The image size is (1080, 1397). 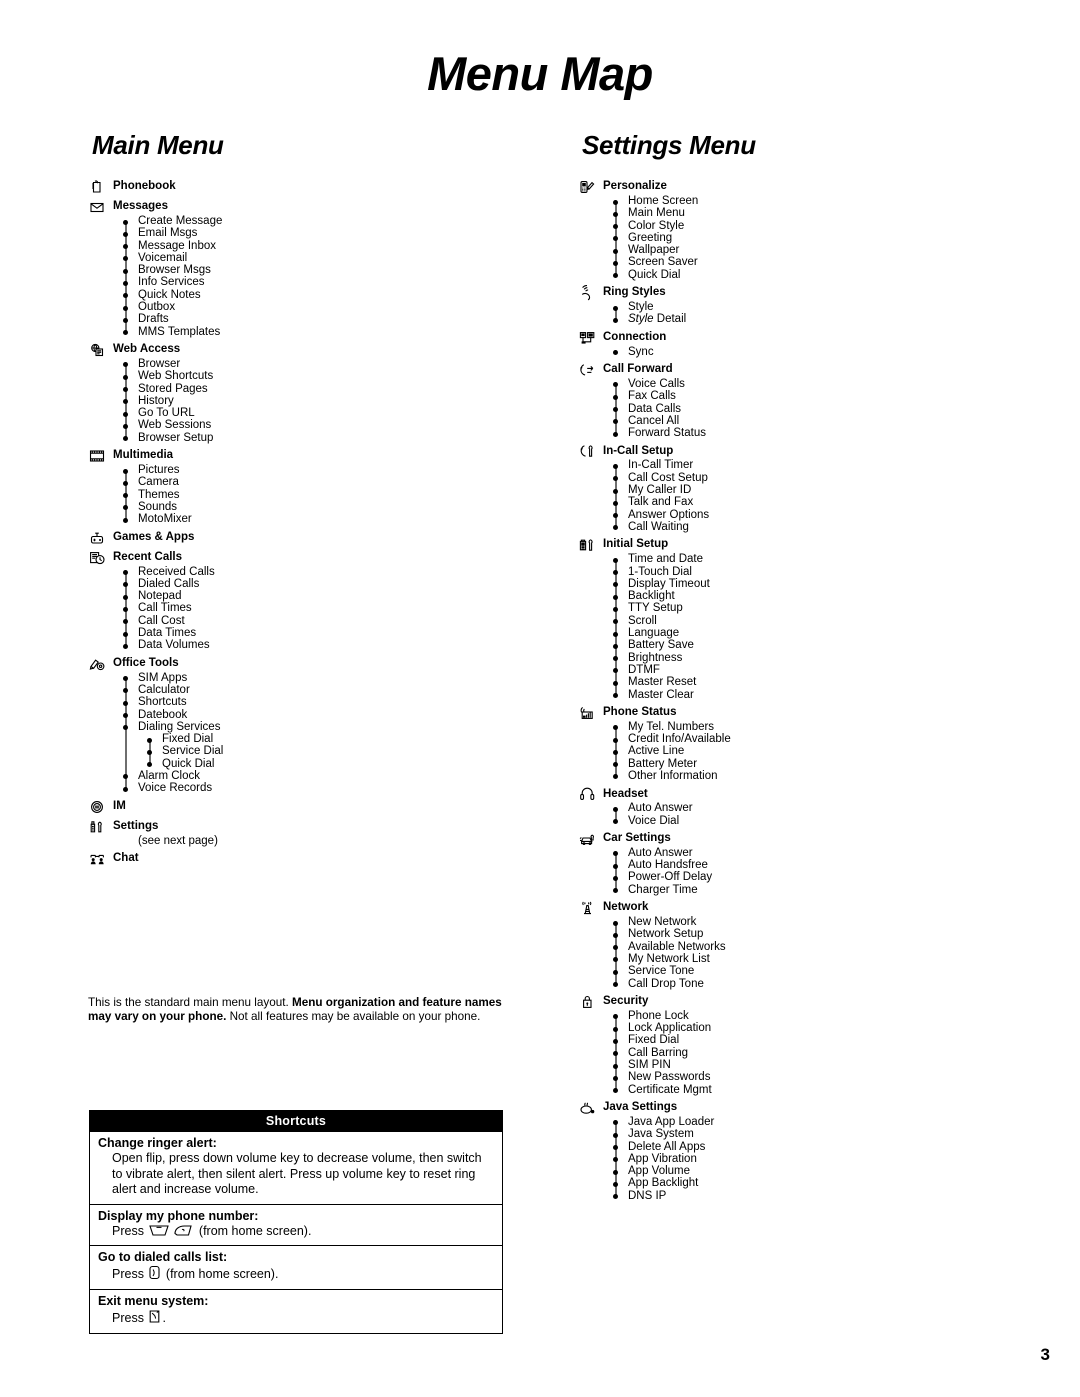 I want to click on submenu-item: New Network, so click(x=830, y=922).